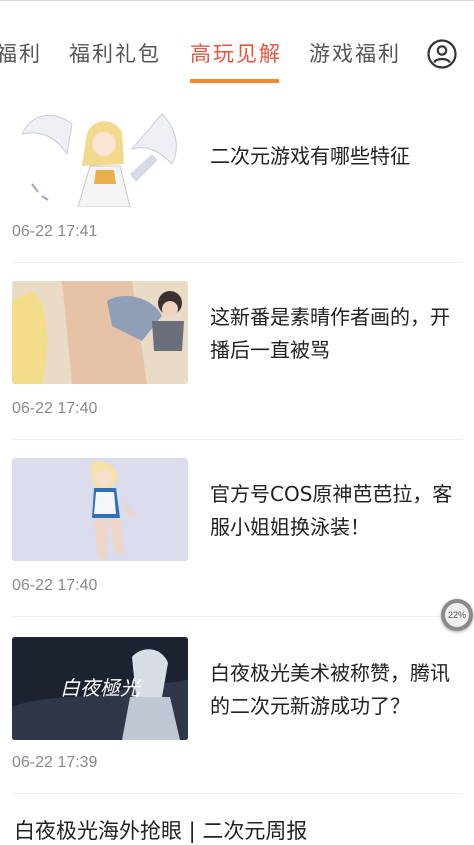 This screenshot has width=474, height=845. I want to click on category-tabs: 福利 福利礼包 高玩见解 游戏福利, so click(237, 57).